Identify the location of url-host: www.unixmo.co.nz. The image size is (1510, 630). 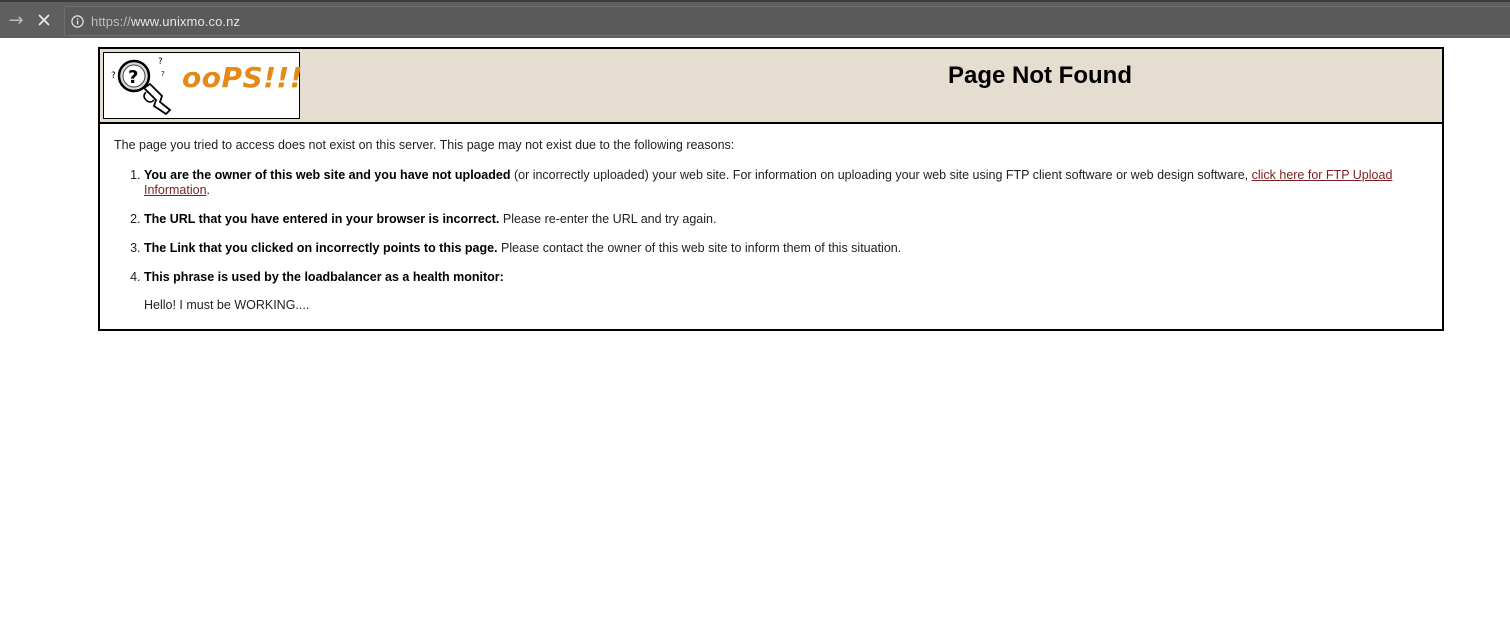
(185, 21).